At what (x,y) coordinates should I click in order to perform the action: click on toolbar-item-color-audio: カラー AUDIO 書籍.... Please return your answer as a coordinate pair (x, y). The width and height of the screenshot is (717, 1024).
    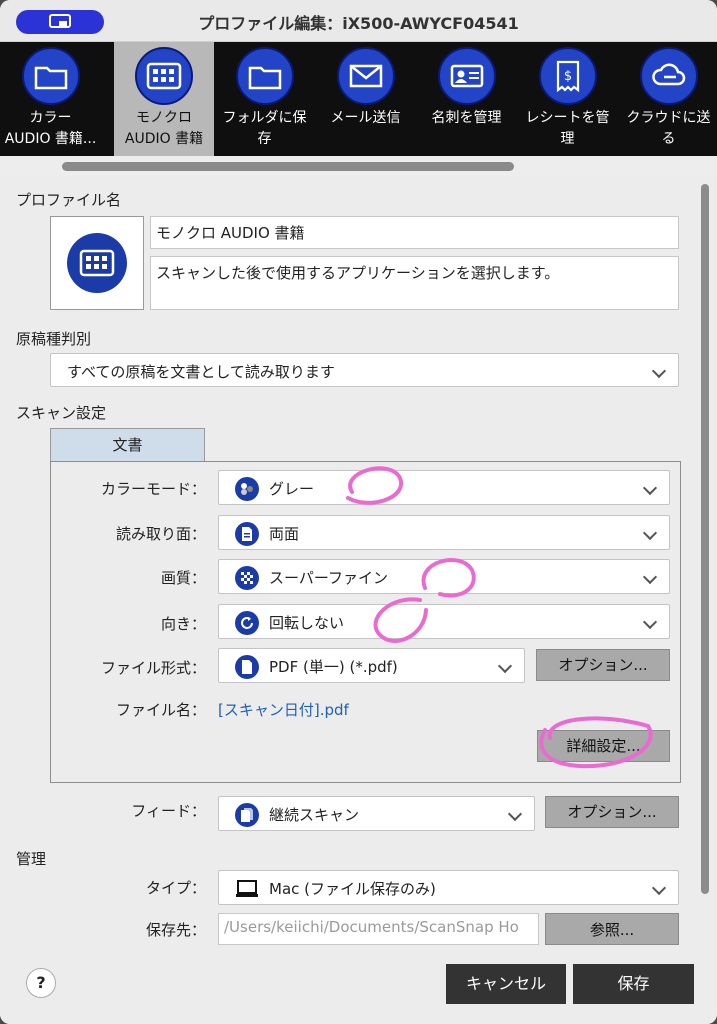
    Looking at the image, I should click on (50, 99).